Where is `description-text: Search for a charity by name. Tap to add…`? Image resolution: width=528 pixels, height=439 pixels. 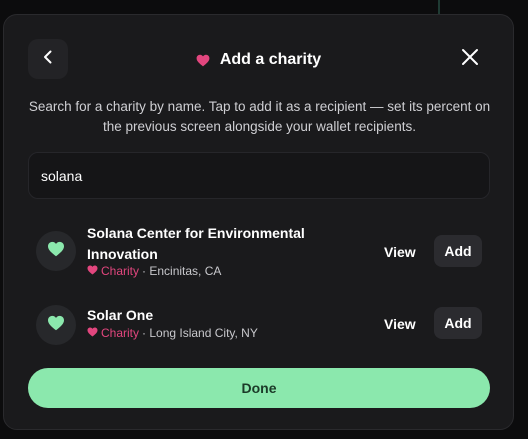
description-text: Search for a charity by name. Tap to add… is located at coordinates (259, 116).